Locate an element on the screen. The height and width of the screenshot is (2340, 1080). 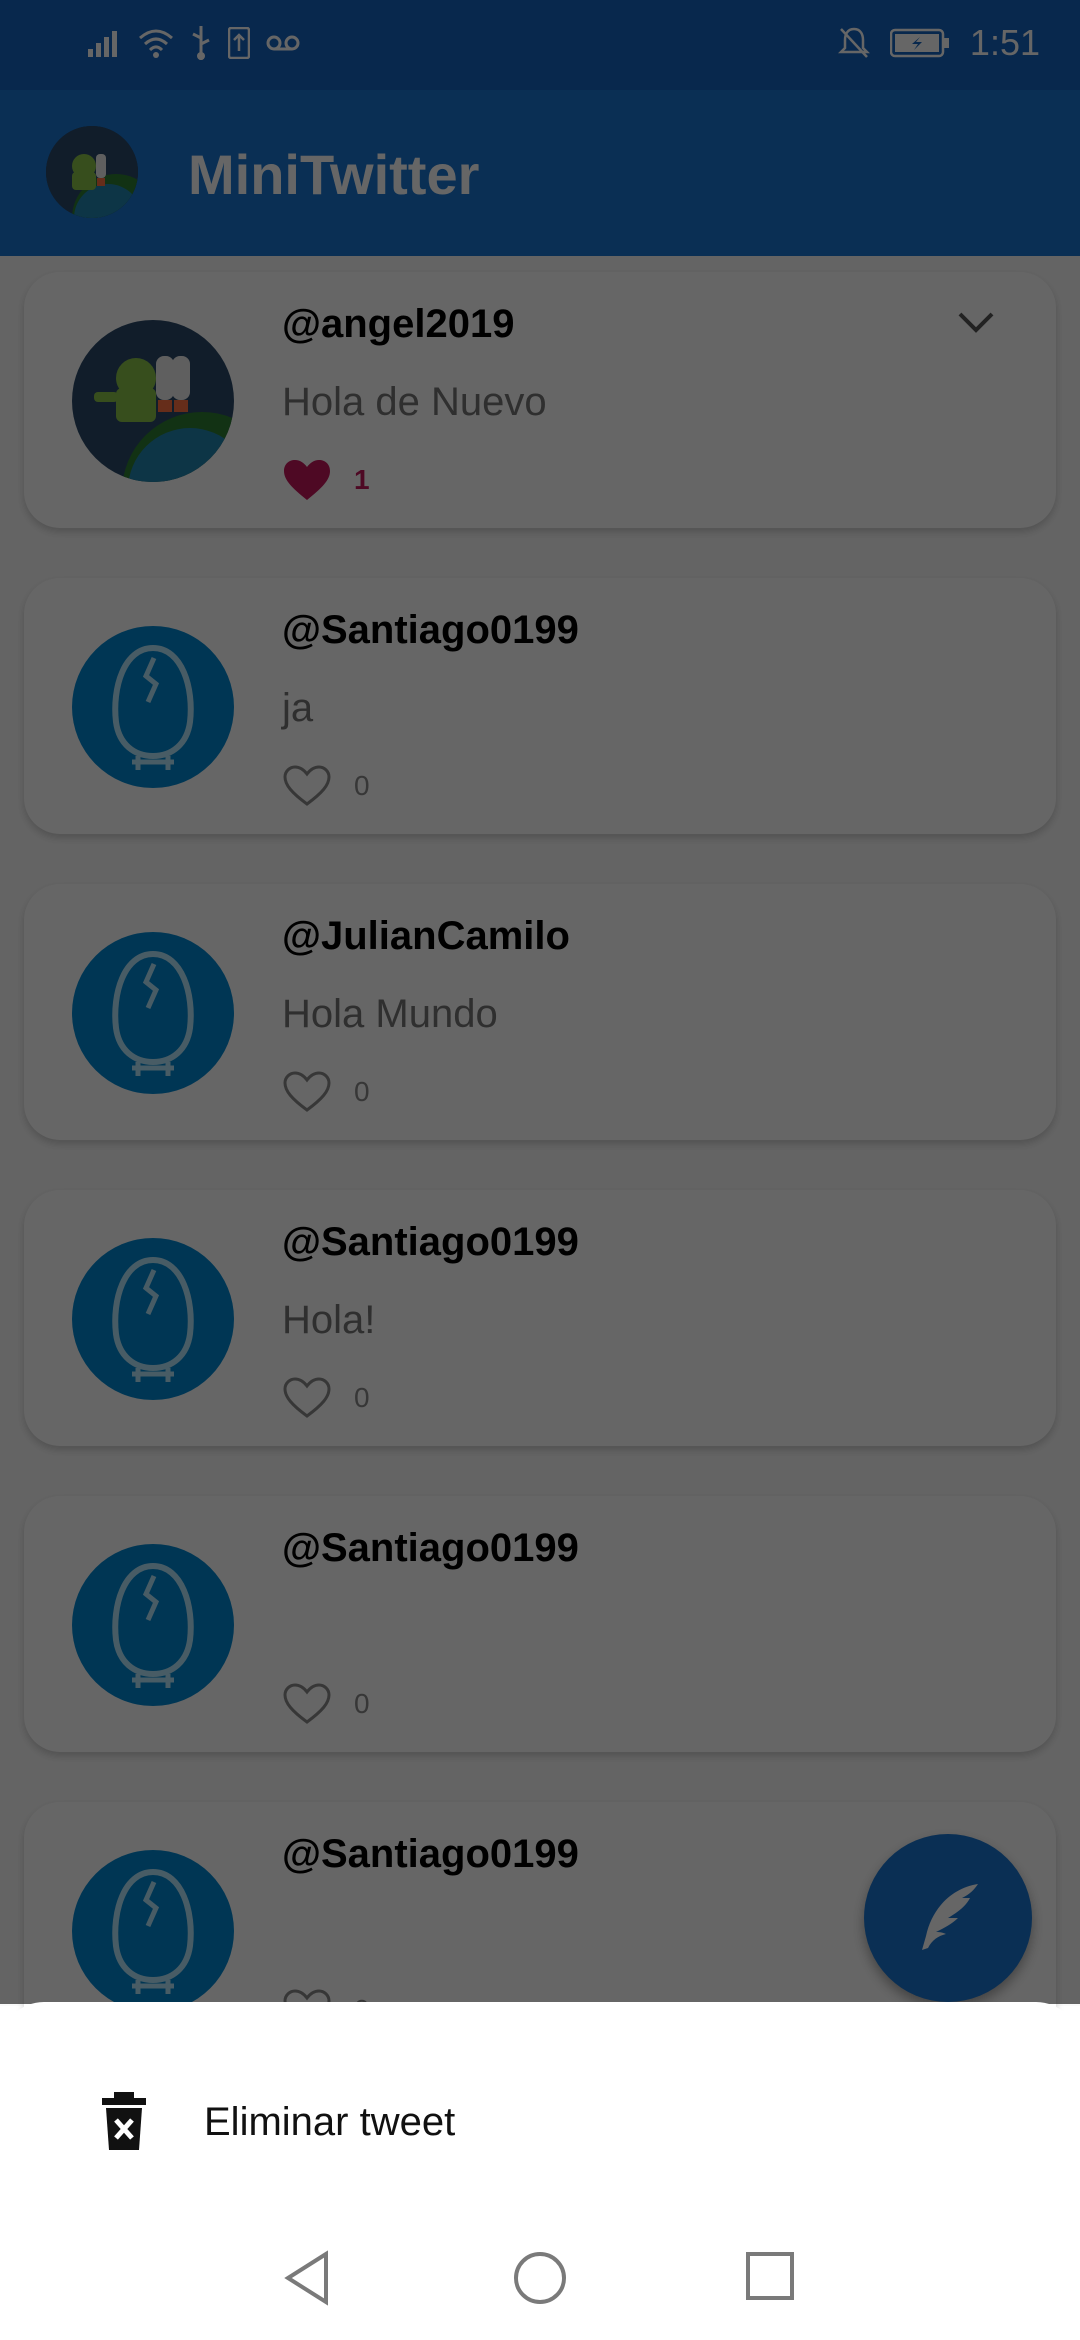
sim-upload-icon is located at coordinates (239, 43).